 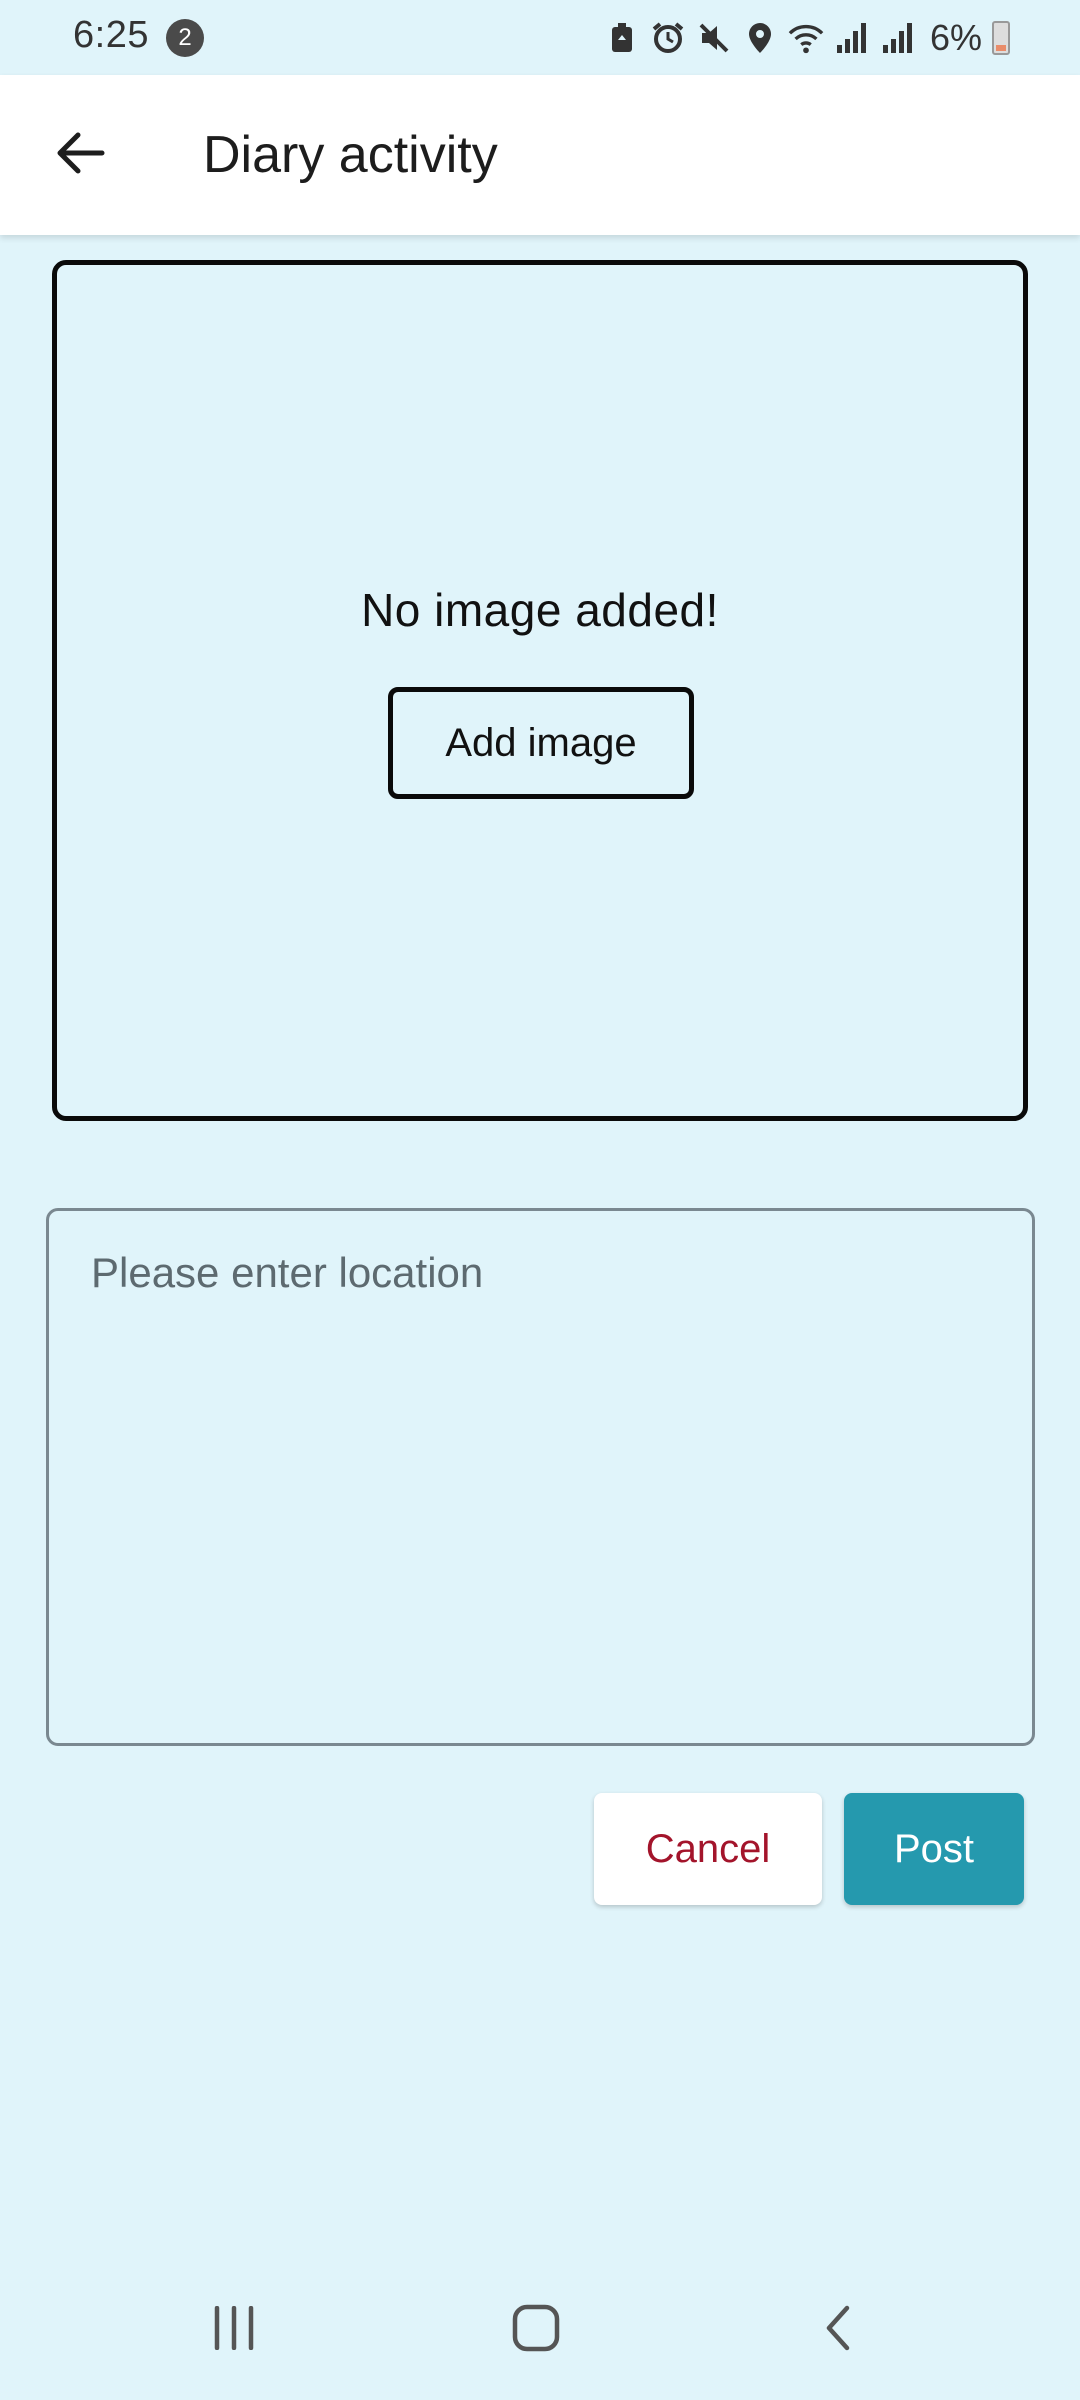 What do you see at coordinates (540, 37) in the screenshot?
I see `status-bar: 6:25 2 6%` at bounding box center [540, 37].